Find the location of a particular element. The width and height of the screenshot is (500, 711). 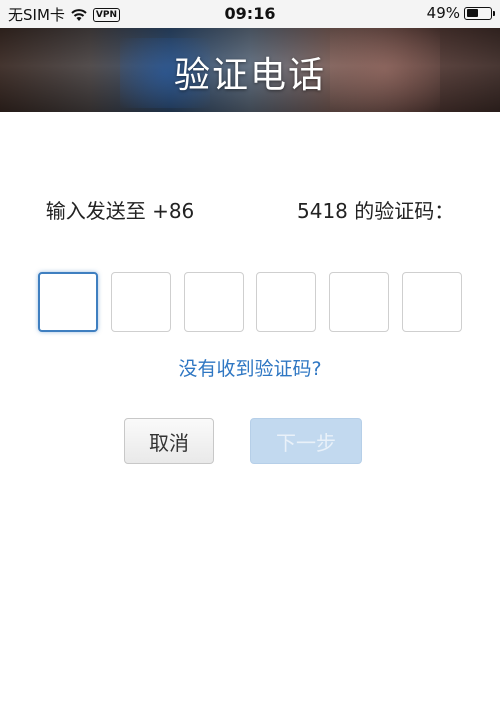

status-right: 49% is located at coordinates (460, 13).